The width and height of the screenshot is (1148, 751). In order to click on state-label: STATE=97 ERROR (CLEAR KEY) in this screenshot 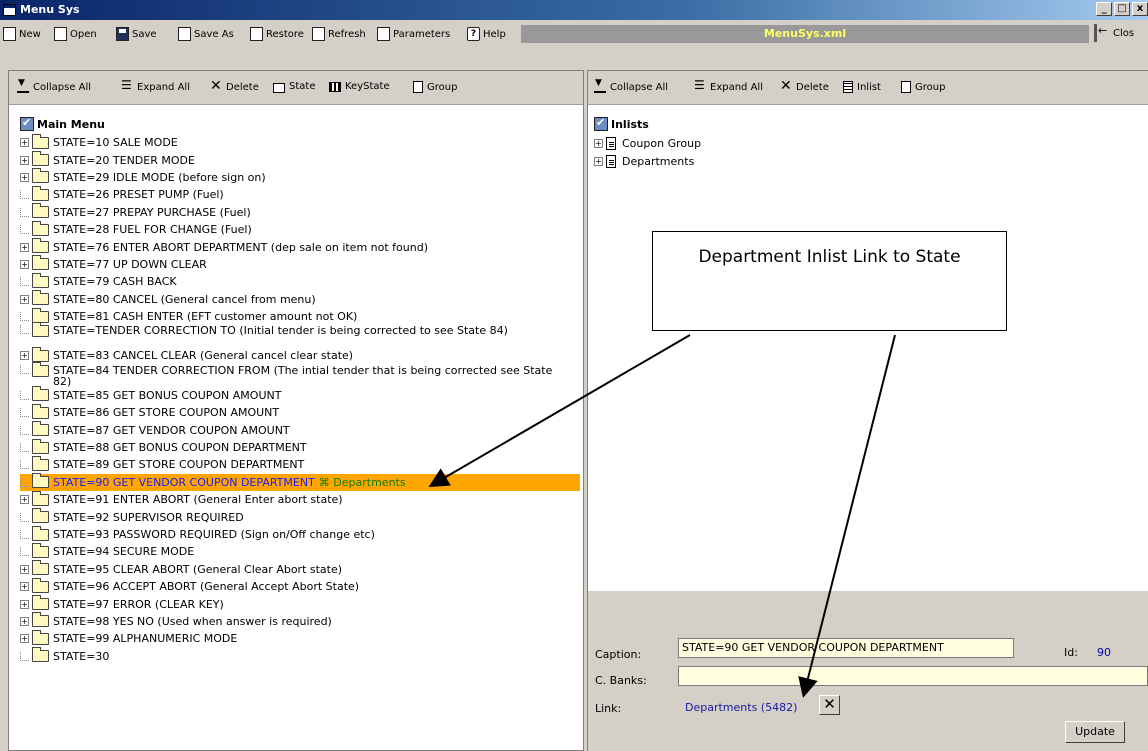, I will do `click(138, 604)`.